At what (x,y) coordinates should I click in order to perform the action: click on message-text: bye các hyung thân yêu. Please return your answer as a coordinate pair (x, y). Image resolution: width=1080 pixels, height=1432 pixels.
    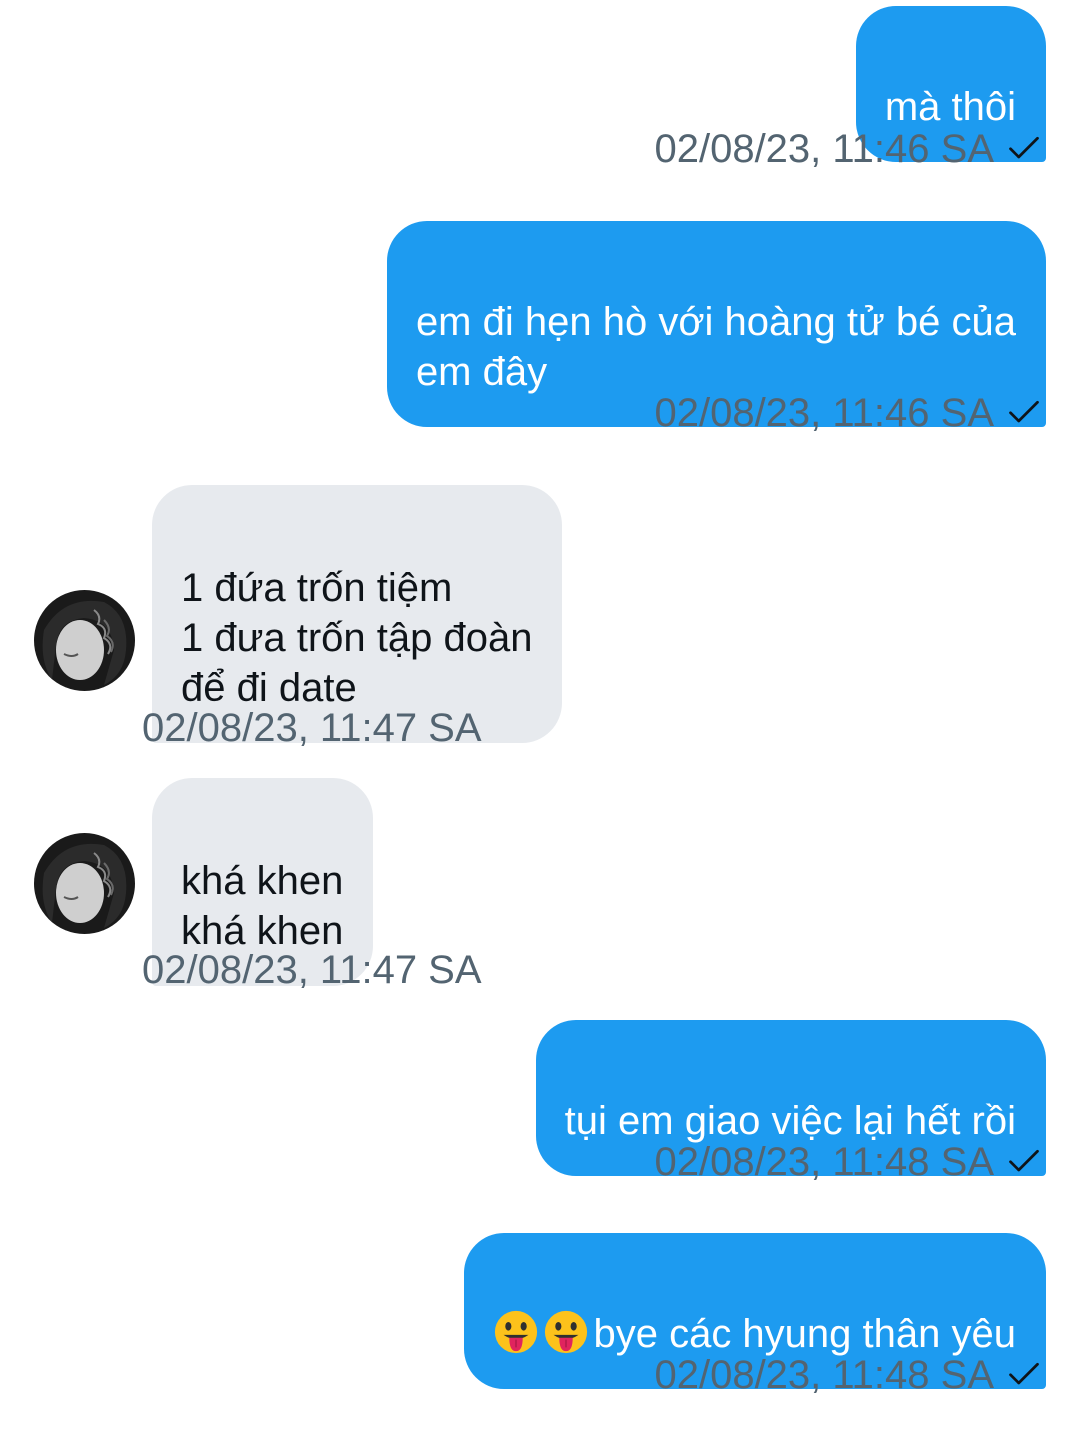
    Looking at the image, I should click on (804, 1334).